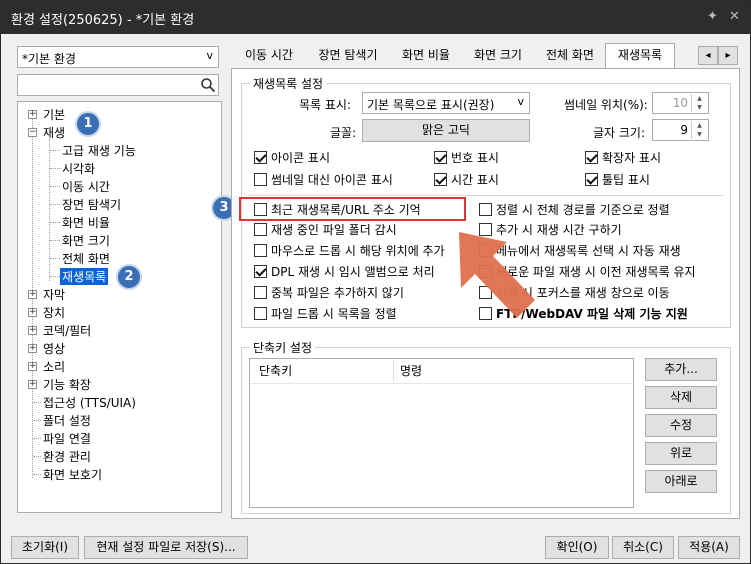 This screenshot has height=564, width=751. Describe the element at coordinates (54, 366) in the screenshot. I see `tree-item-audio: 소리` at that location.